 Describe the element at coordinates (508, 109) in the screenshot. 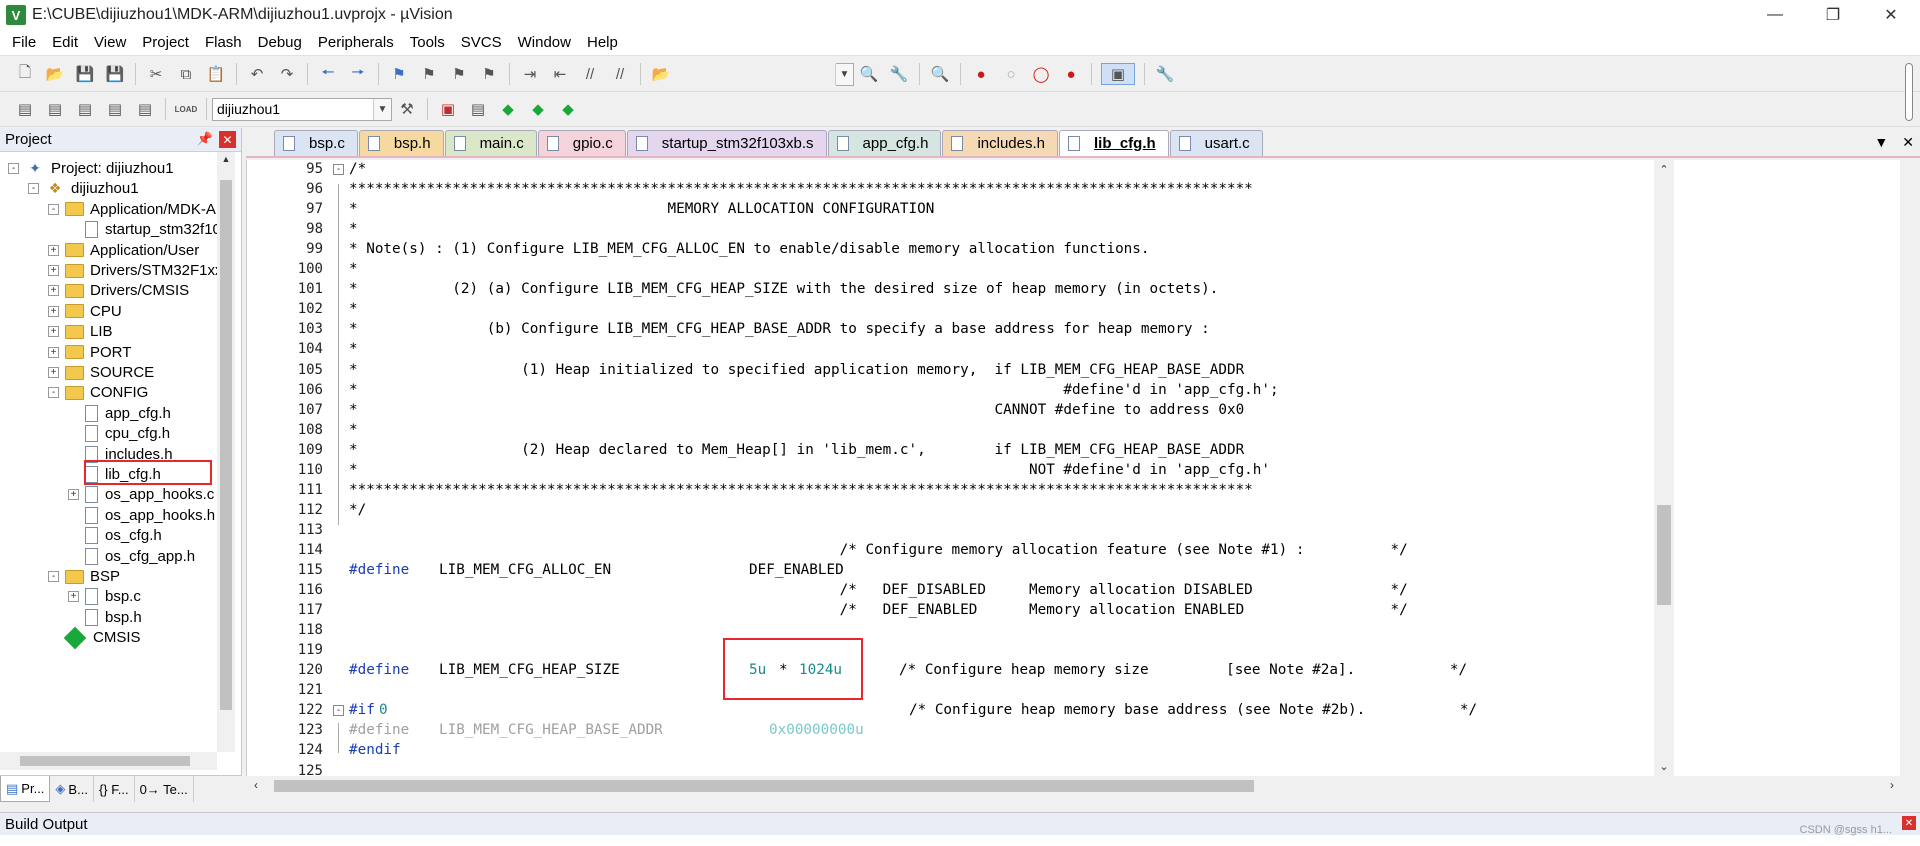

I see `pack-installer-icon: ◆` at that location.